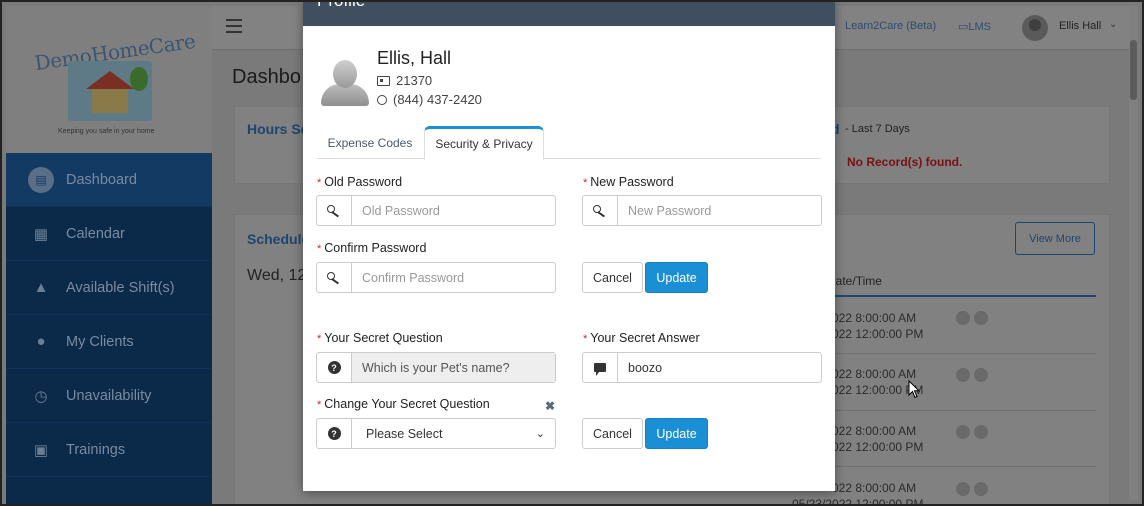  Describe the element at coordinates (234, 26) in the screenshot. I see `menu-toggle-icon` at that location.